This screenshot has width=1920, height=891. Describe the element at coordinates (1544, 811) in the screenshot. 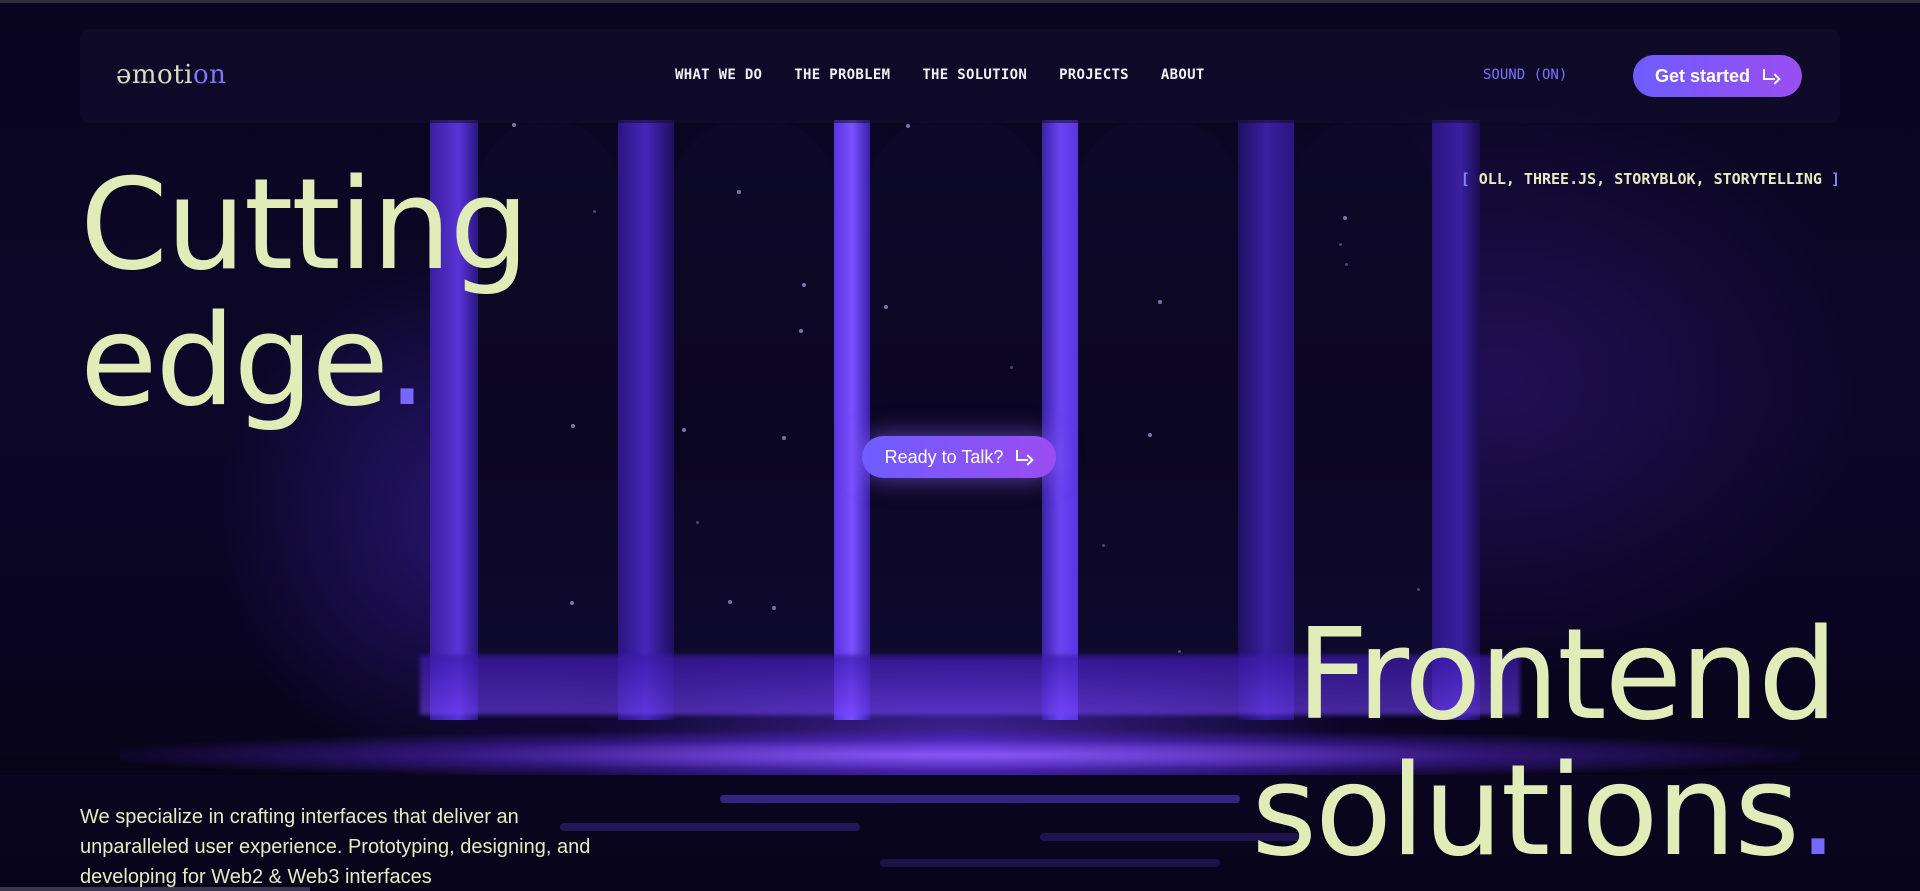

I see `hero-headline-line4: solutions.` at that location.